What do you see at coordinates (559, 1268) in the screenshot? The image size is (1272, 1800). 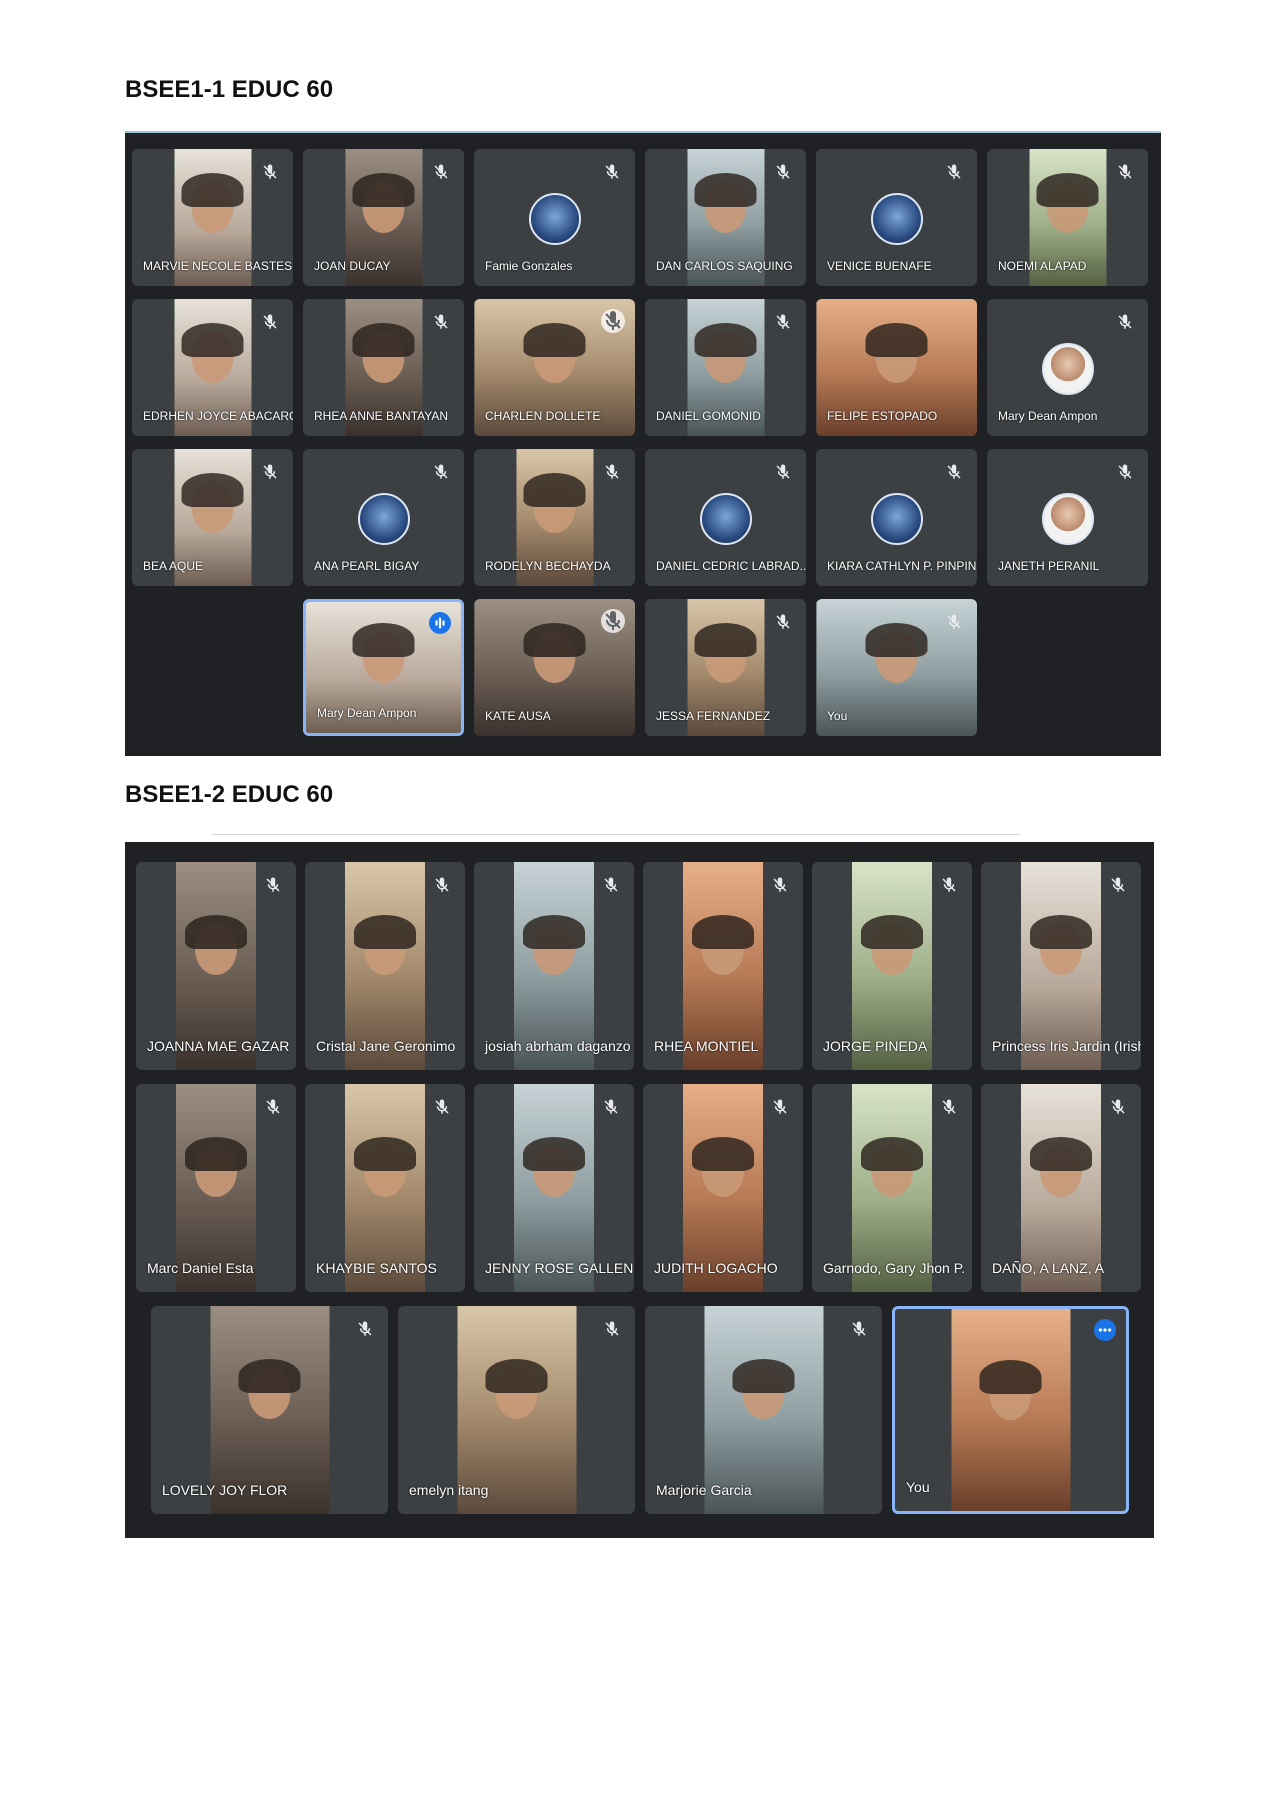 I see `participant-name: JENNY ROSE GALLENTES` at bounding box center [559, 1268].